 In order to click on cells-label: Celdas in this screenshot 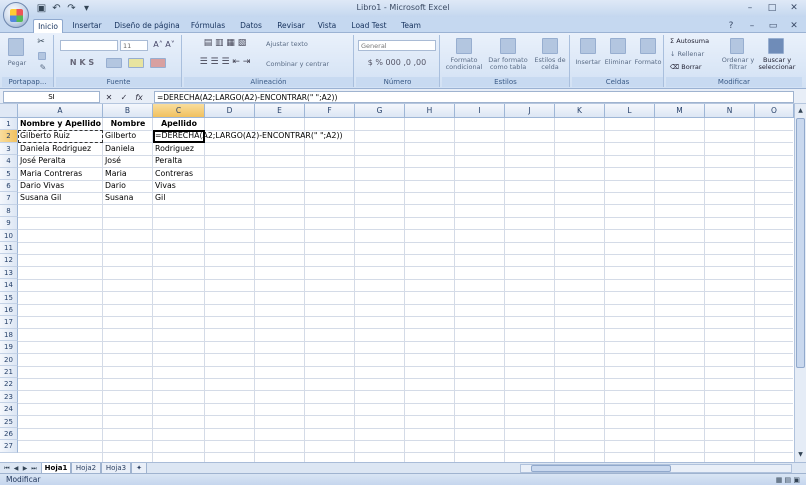, I will do `click(617, 82)`.